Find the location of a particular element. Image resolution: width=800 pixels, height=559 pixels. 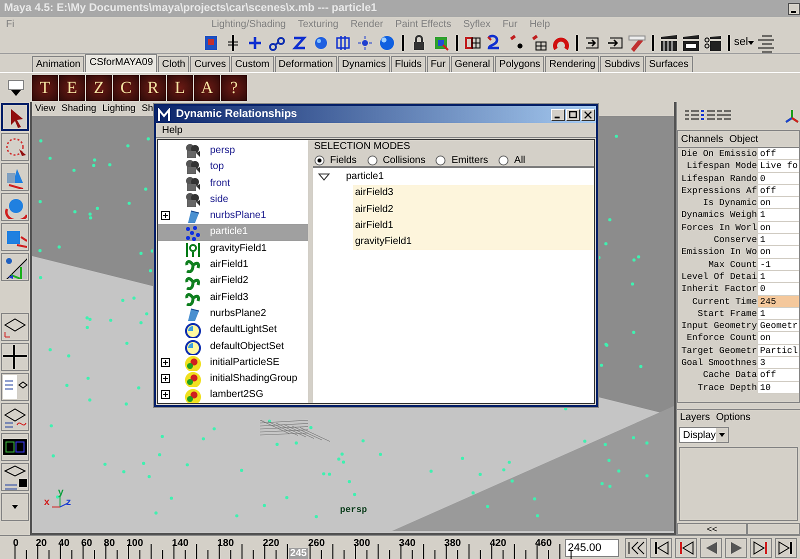

attribute-value: 3 is located at coordinates (778, 363).